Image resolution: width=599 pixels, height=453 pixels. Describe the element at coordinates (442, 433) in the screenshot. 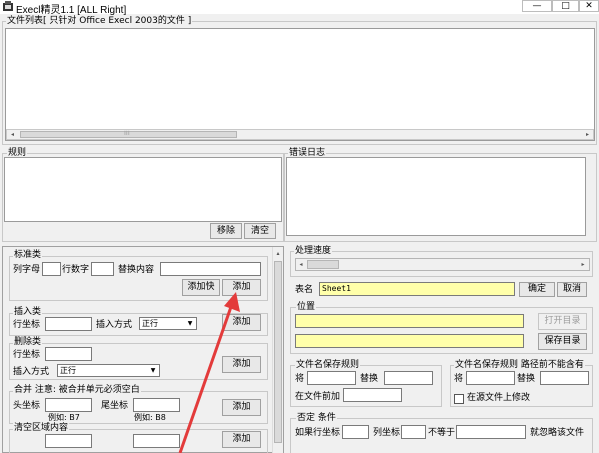

I see `not-equal-label: 不等于` at that location.